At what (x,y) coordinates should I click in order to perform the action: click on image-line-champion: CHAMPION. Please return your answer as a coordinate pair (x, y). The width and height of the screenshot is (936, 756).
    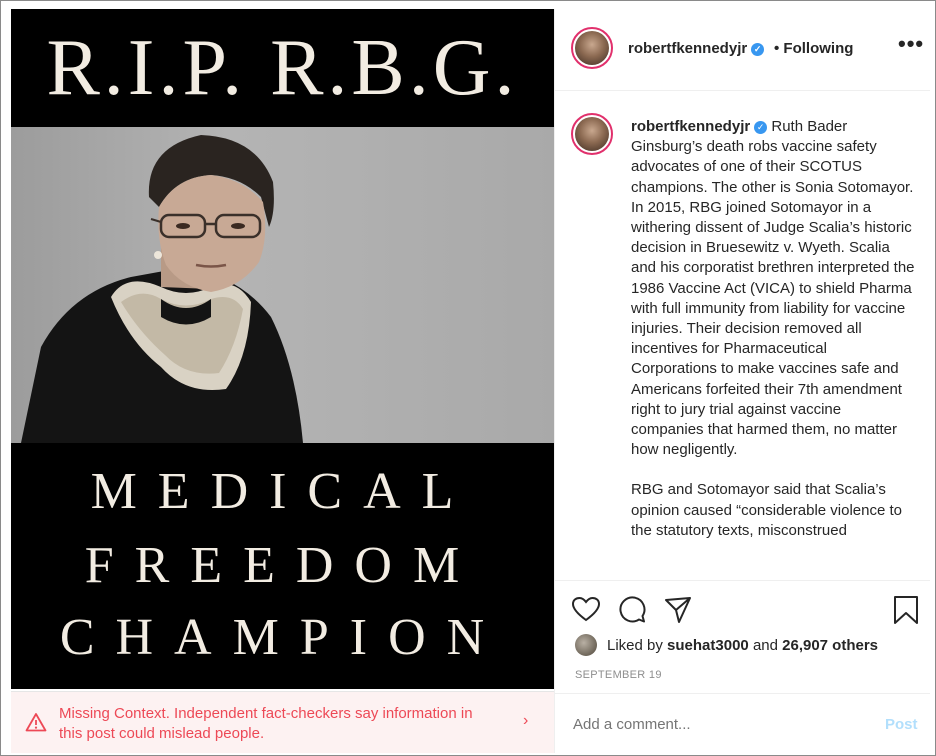
    Looking at the image, I should click on (282, 637).